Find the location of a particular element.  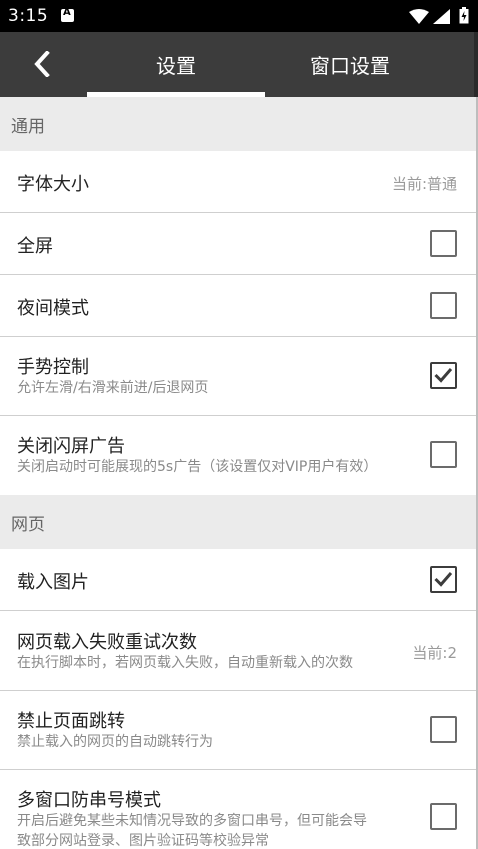

setting-subtitle: 允许左滑/右滑来前进/后退网页 is located at coordinates (113, 388).